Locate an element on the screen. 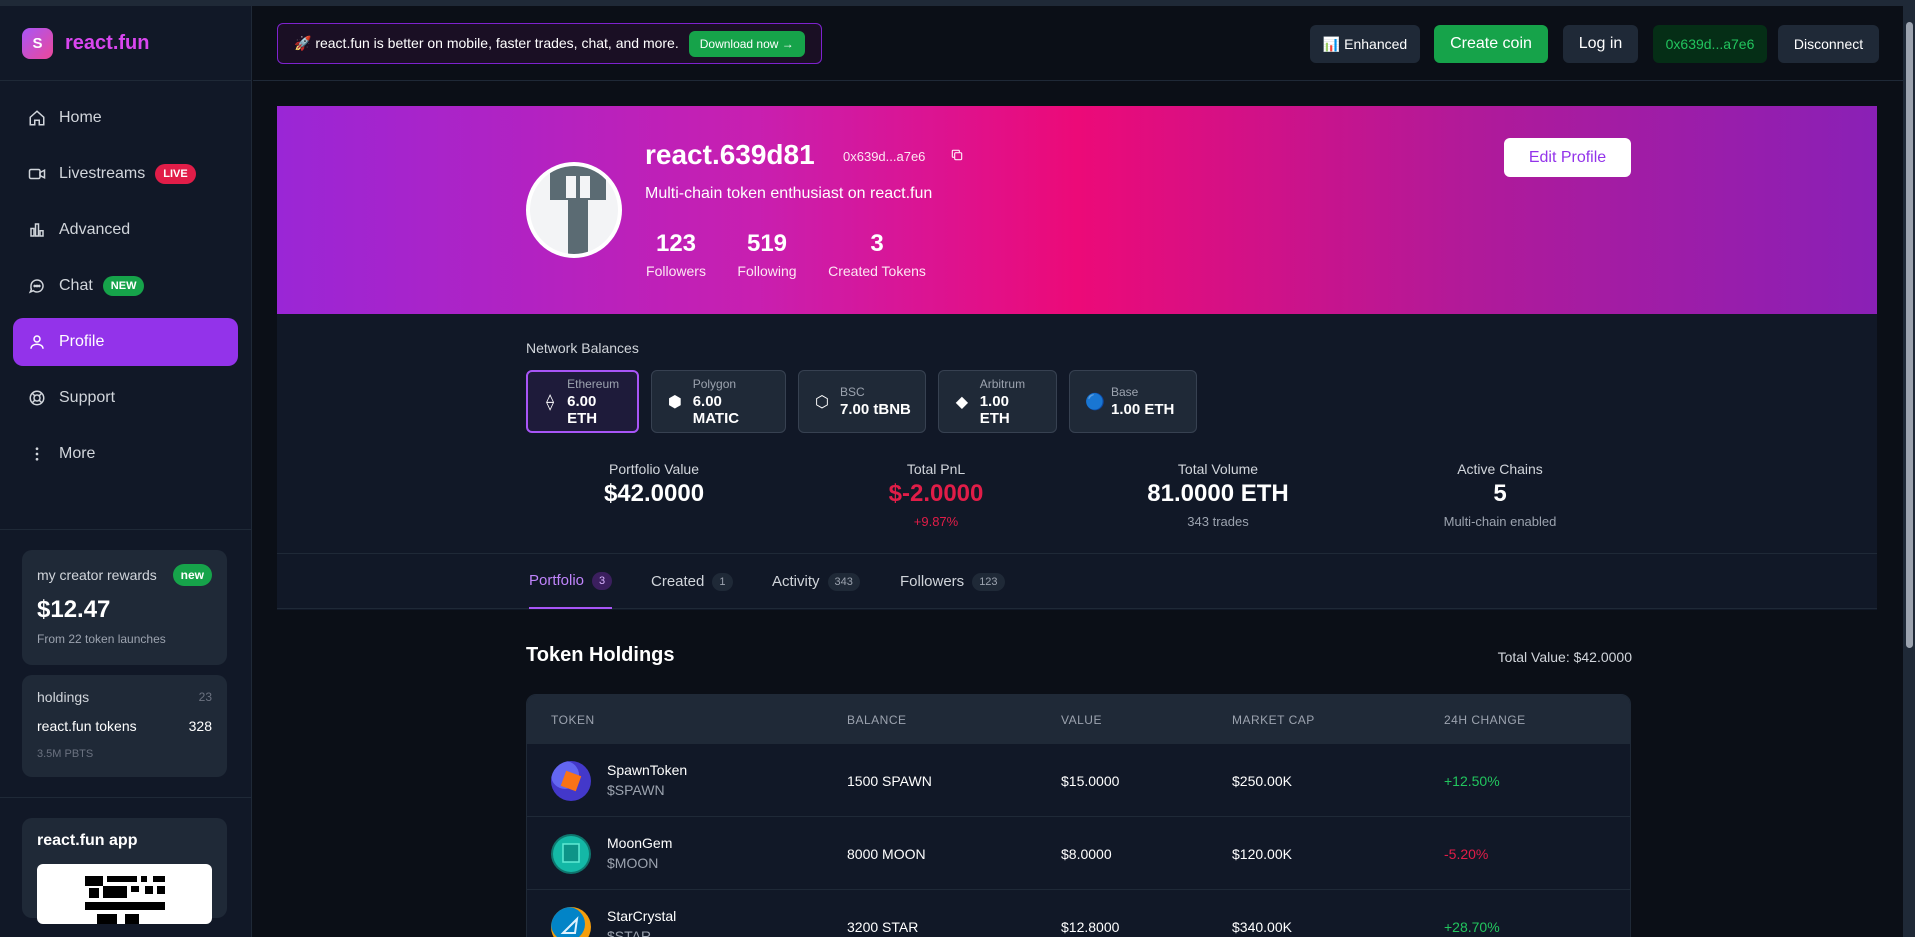 Image resolution: width=1915 pixels, height=937 pixels. metric-label: Total PnL is located at coordinates (936, 469).